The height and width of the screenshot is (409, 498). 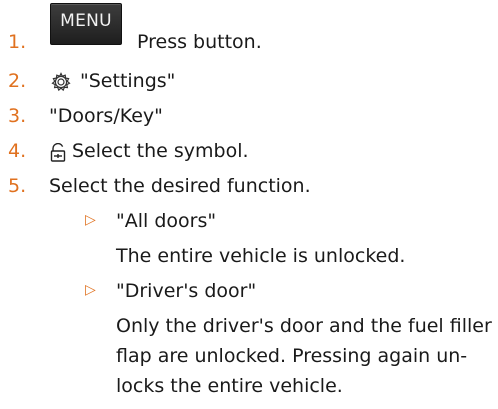 What do you see at coordinates (128, 81) in the screenshot?
I see `step-text: "Settings"` at bounding box center [128, 81].